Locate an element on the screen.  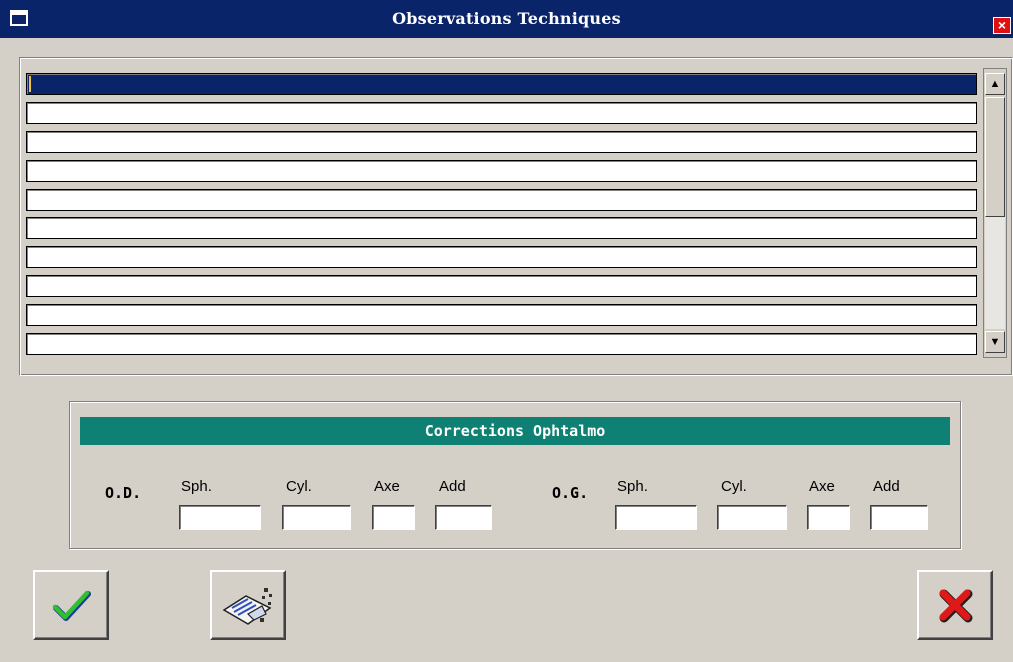
scroll-thumb is located at coordinates (995, 157).